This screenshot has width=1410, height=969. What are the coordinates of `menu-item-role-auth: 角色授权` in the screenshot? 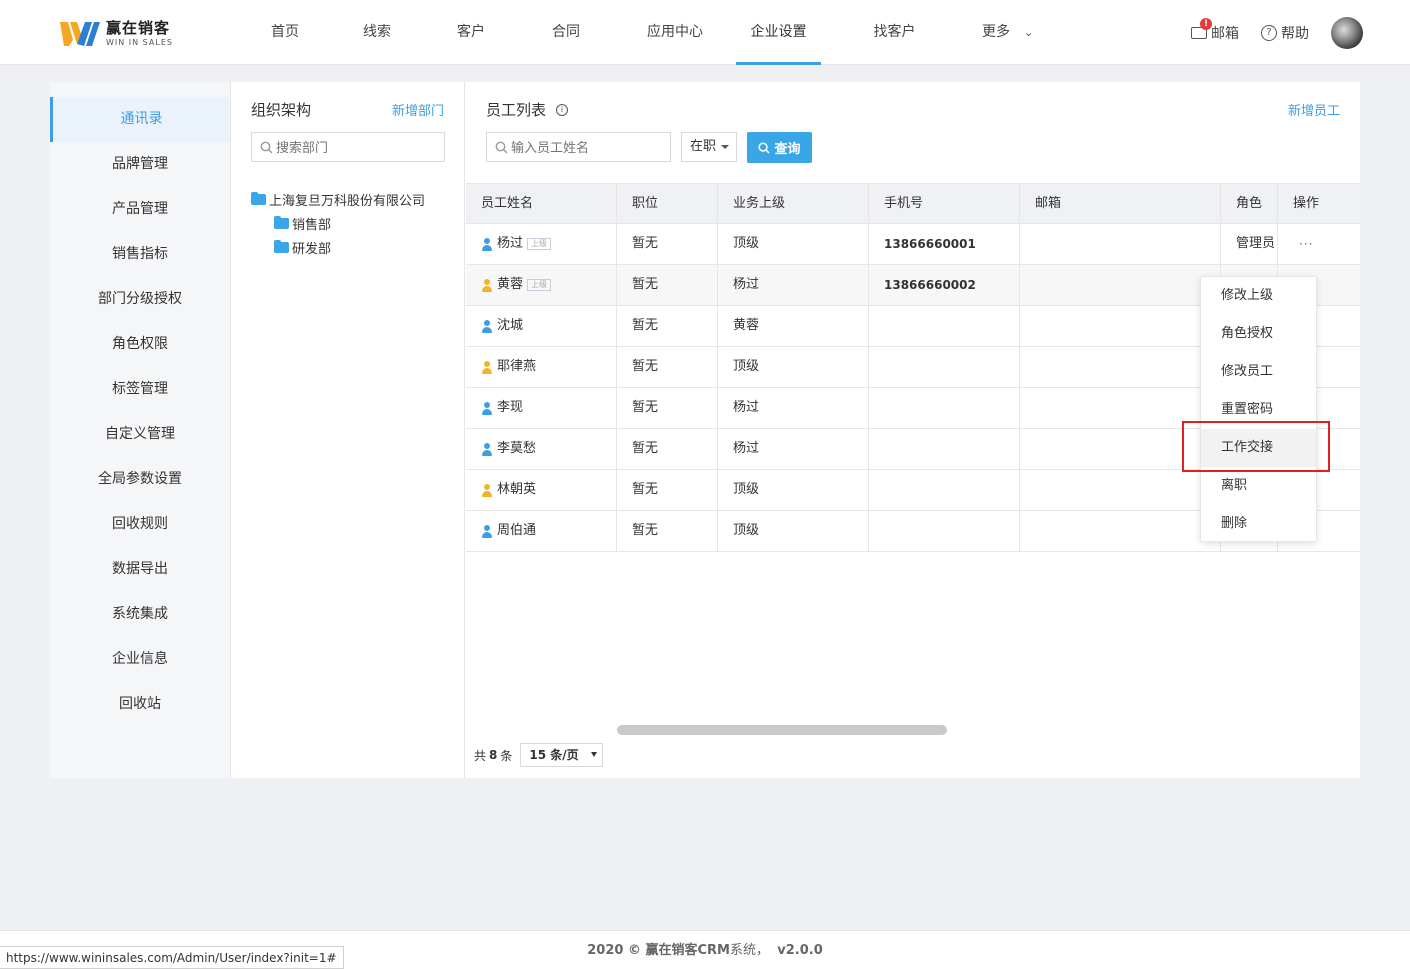 It's located at (1258, 334).